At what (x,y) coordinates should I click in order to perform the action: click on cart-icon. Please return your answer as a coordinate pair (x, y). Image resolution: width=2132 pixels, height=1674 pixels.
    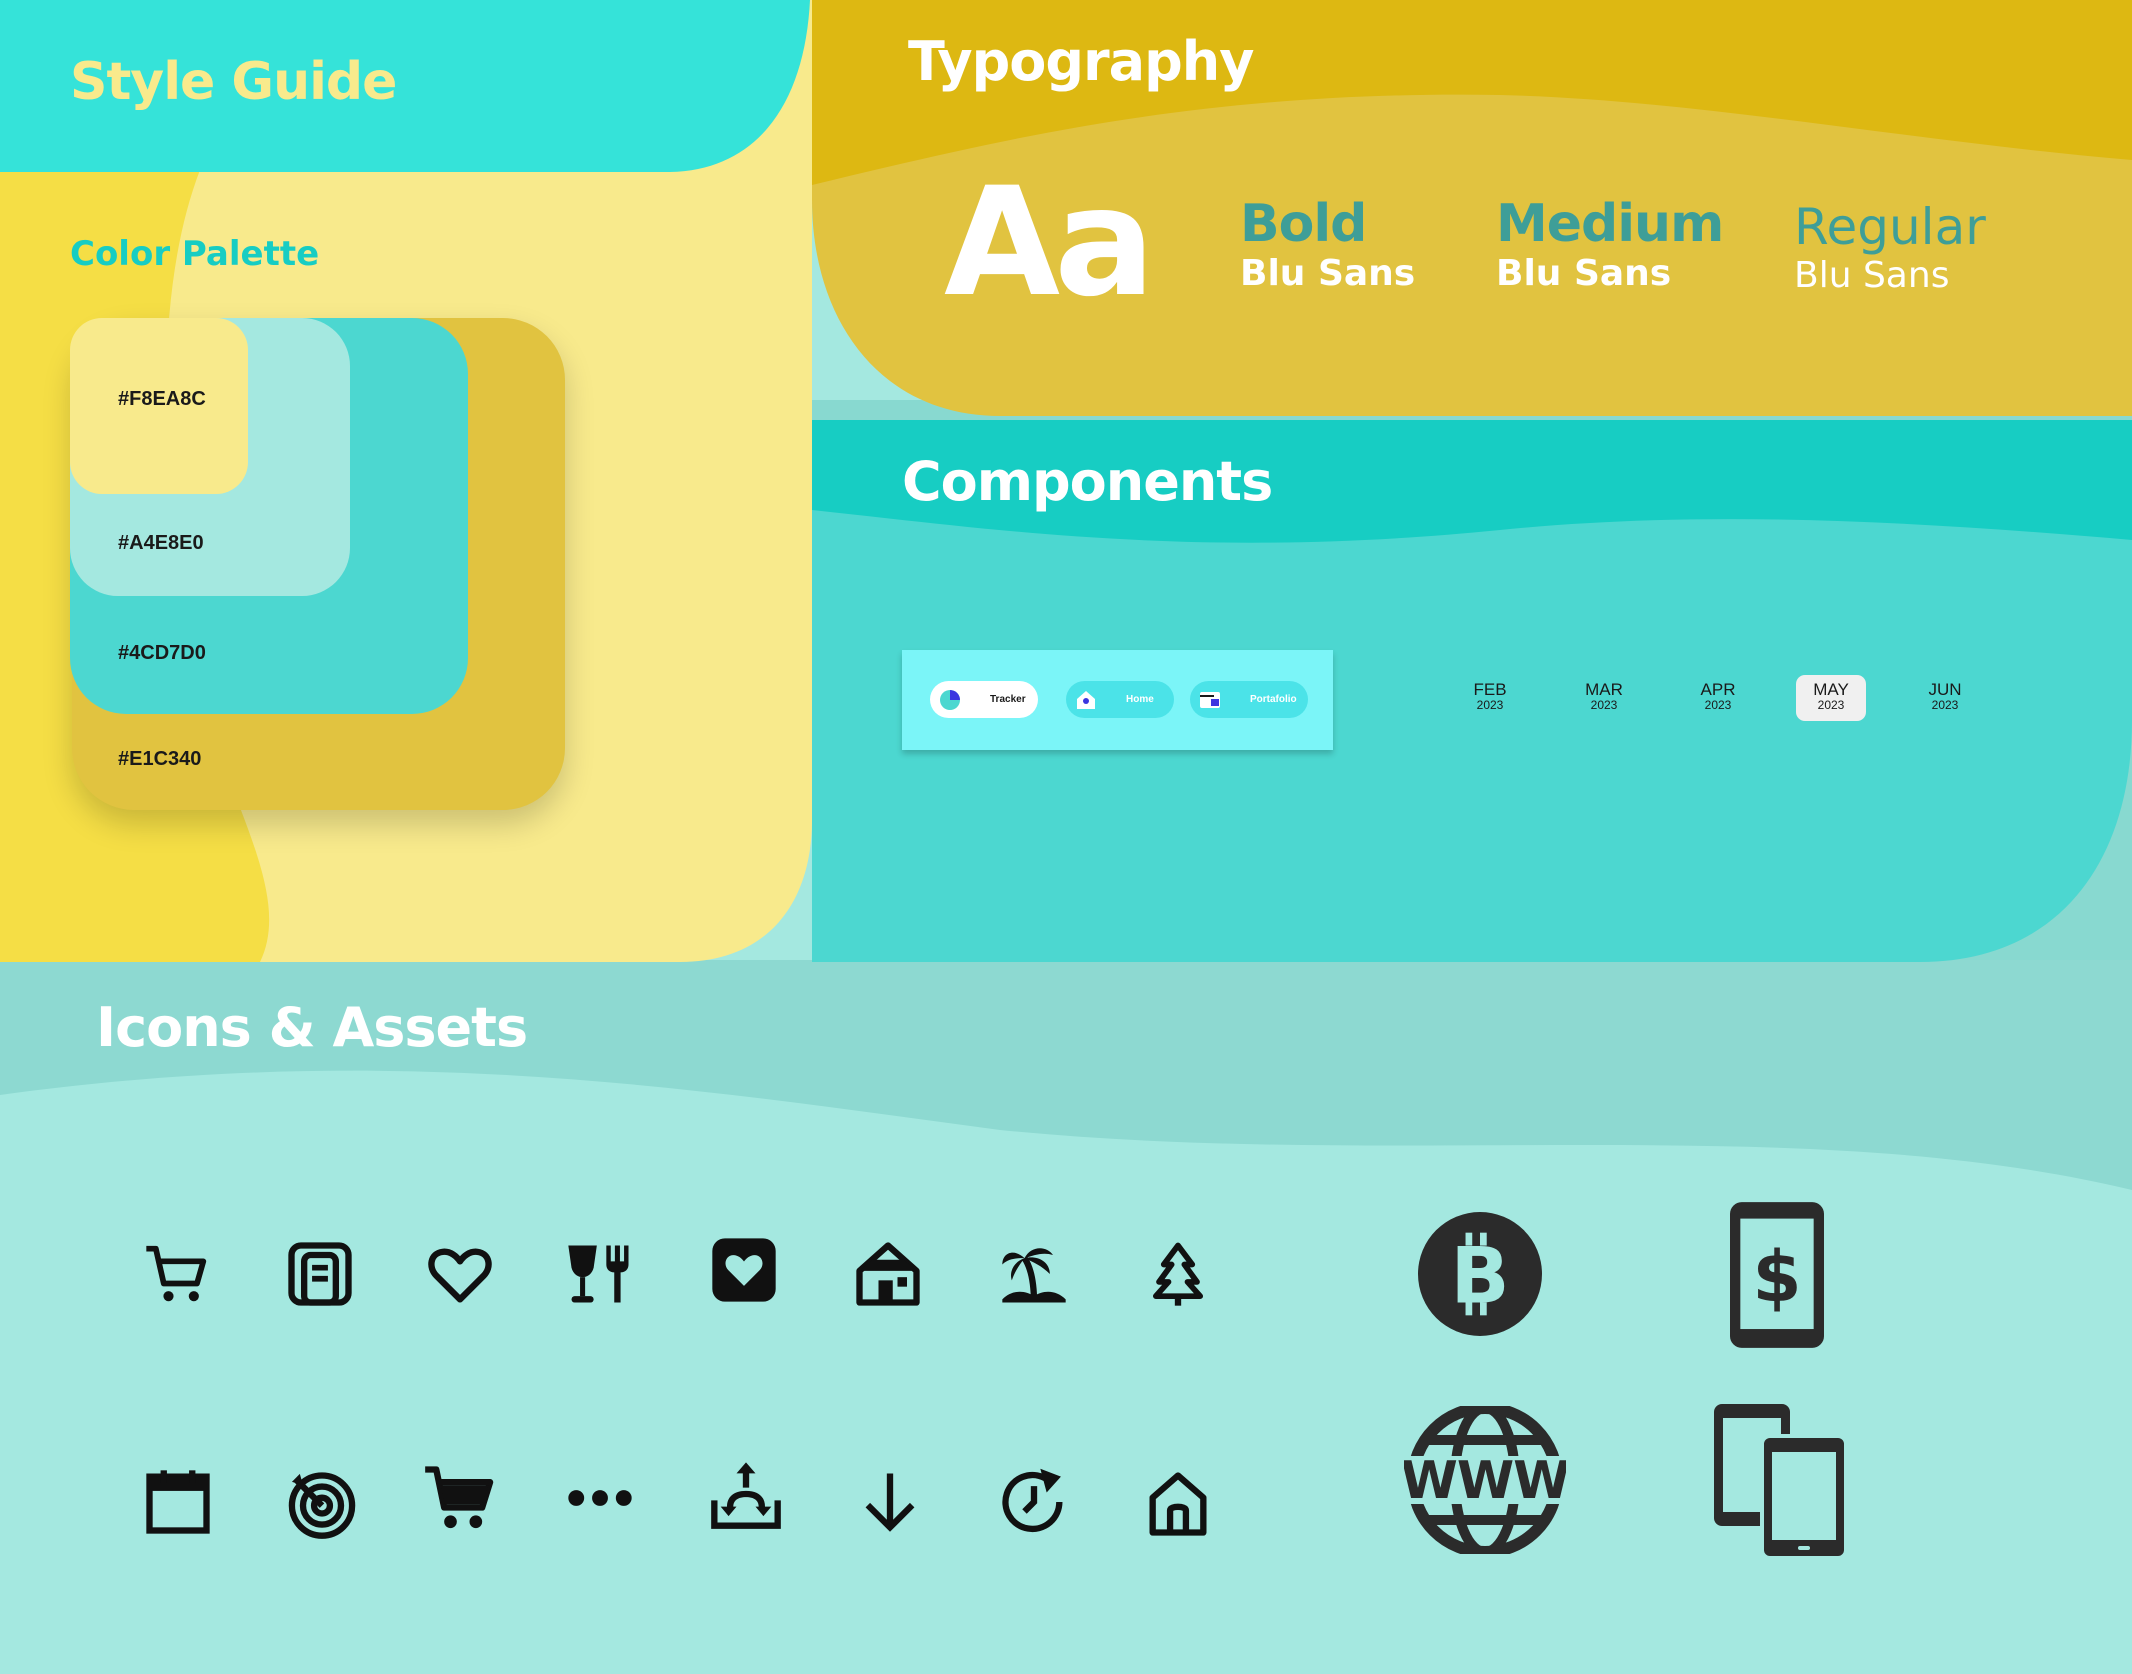
    Looking at the image, I should click on (178, 1274).